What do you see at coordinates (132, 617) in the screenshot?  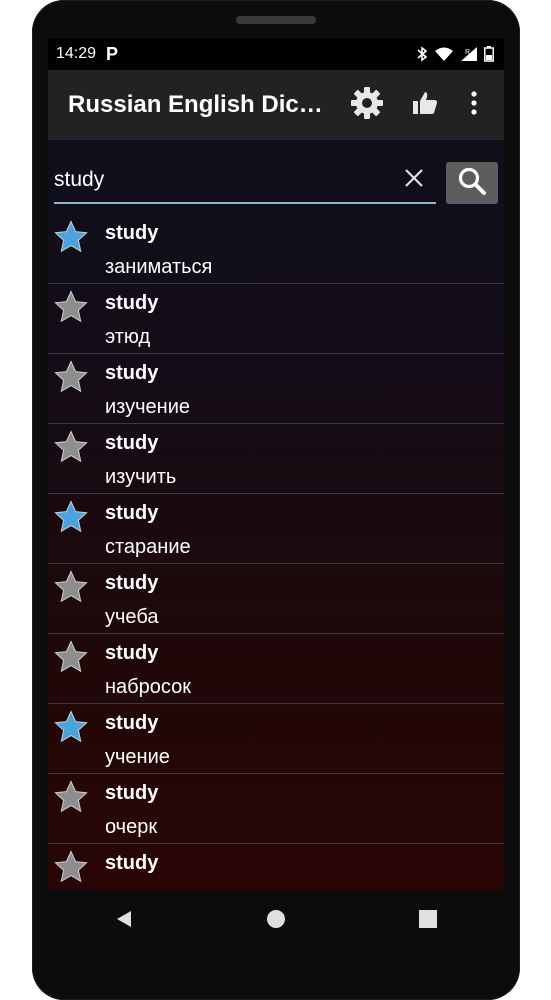 I see `result-translation: учеба` at bounding box center [132, 617].